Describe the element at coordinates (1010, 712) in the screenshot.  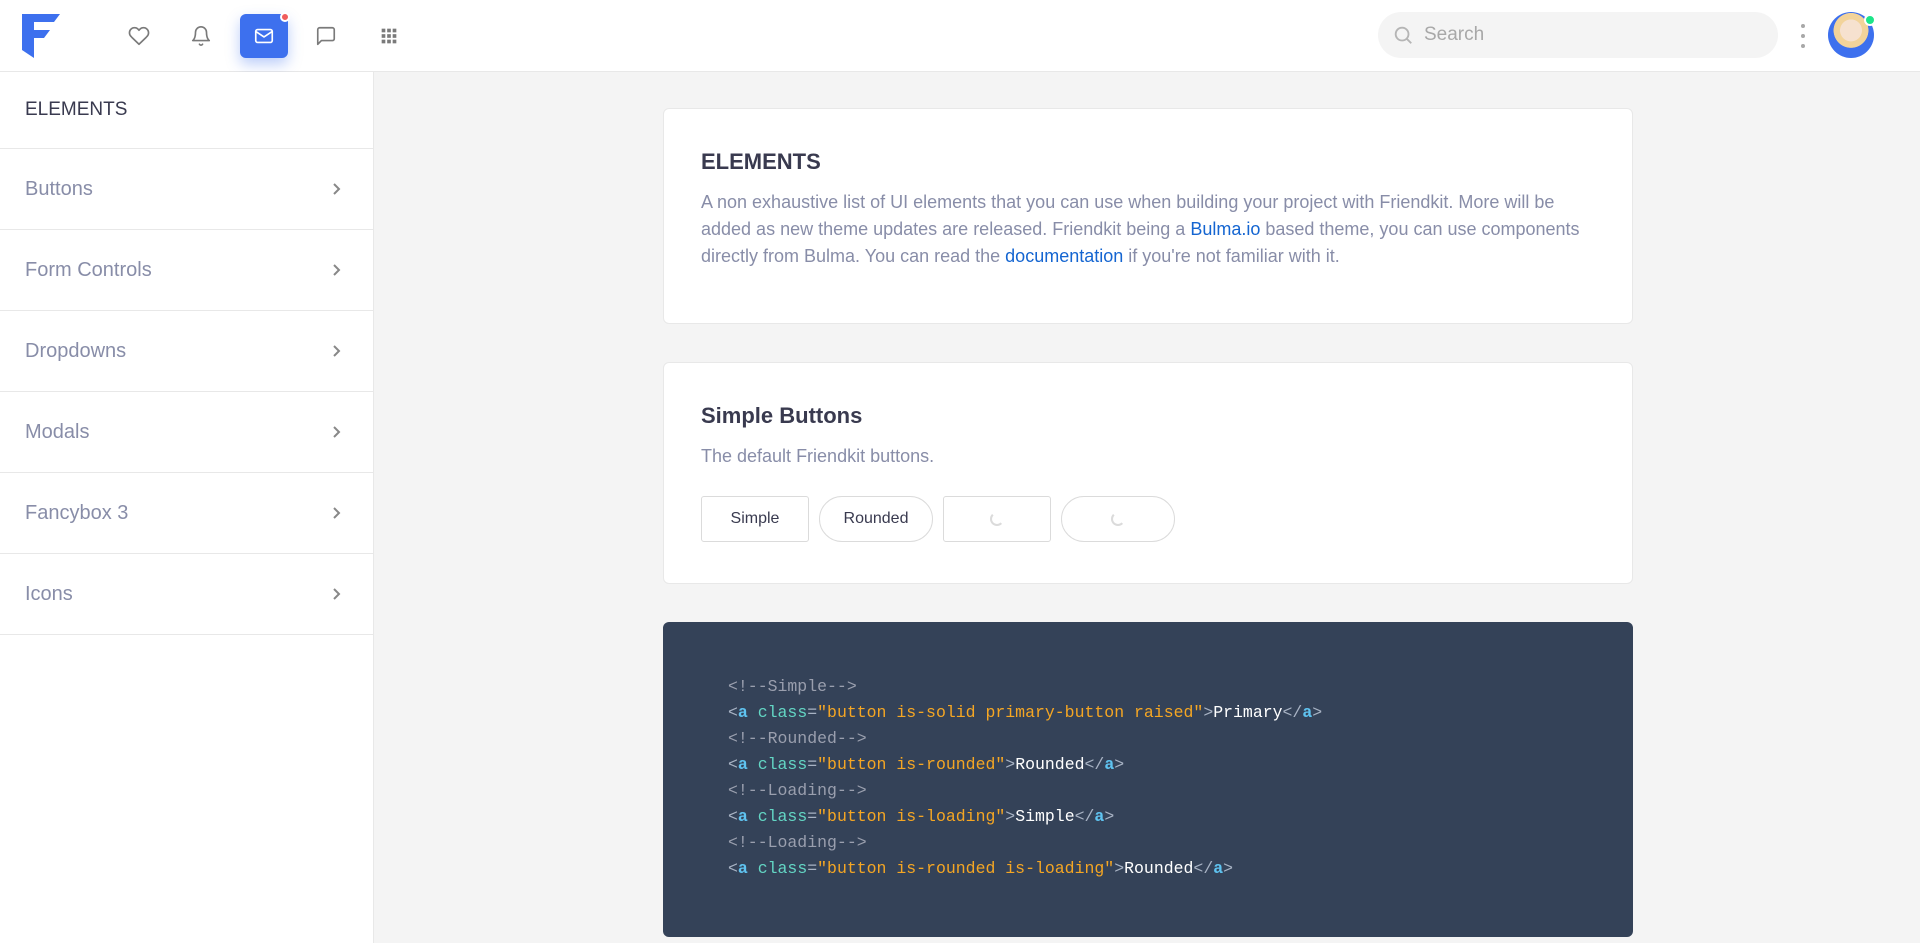
I see `code-string: "button is-solid primary-button raised"` at that location.